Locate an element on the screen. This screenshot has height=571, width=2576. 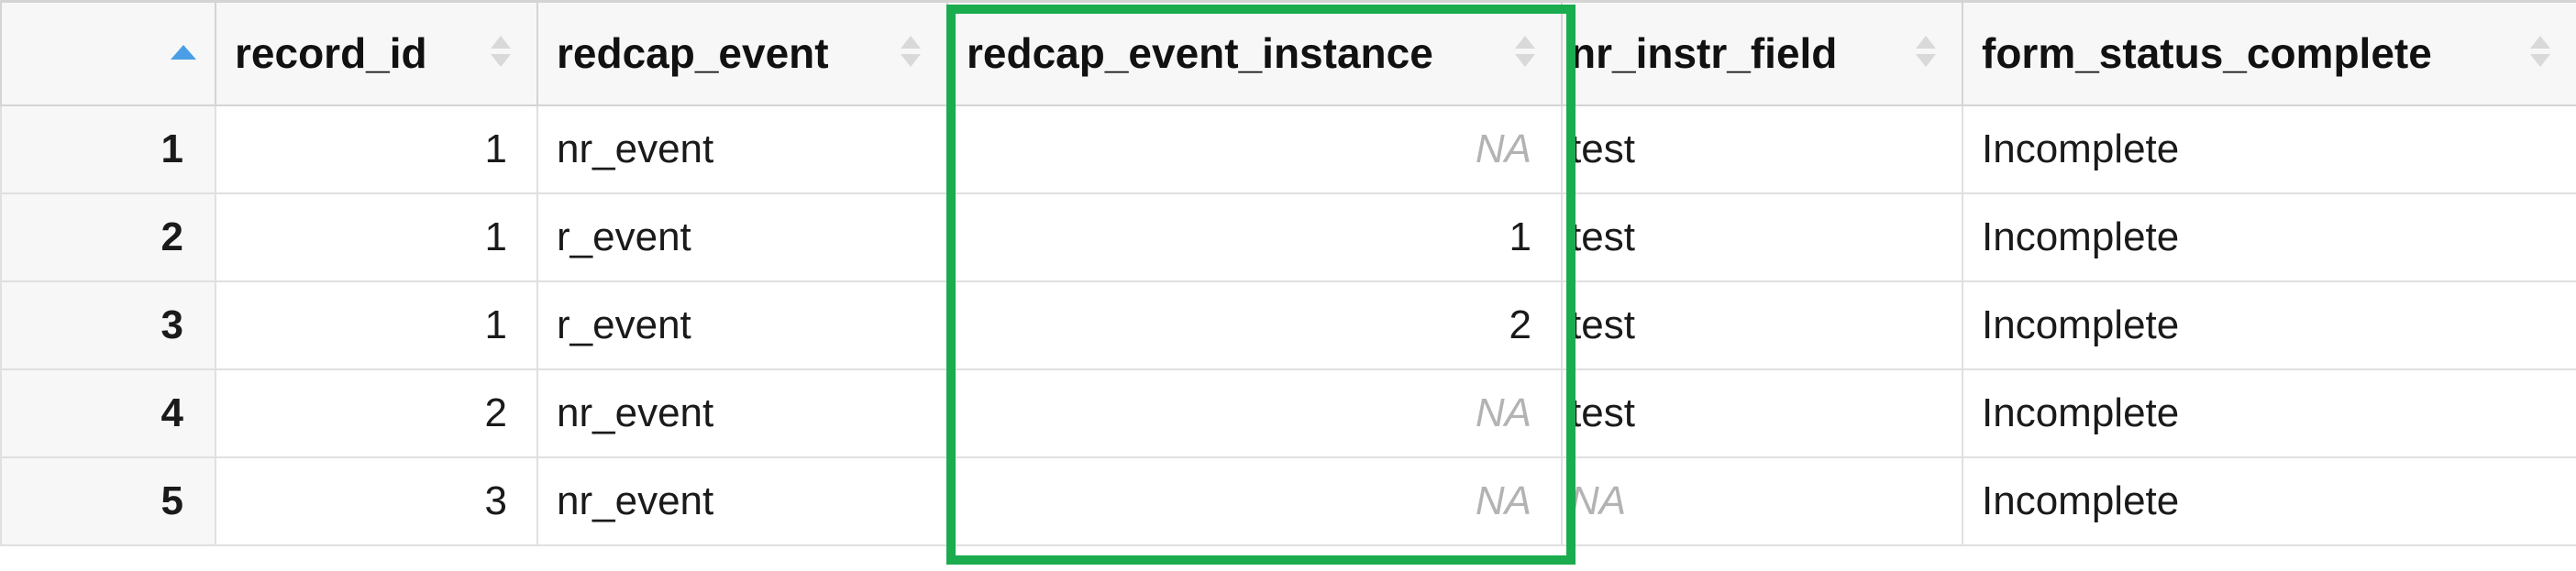
cell-redcap-event-instance: 1 is located at coordinates (1254, 237).